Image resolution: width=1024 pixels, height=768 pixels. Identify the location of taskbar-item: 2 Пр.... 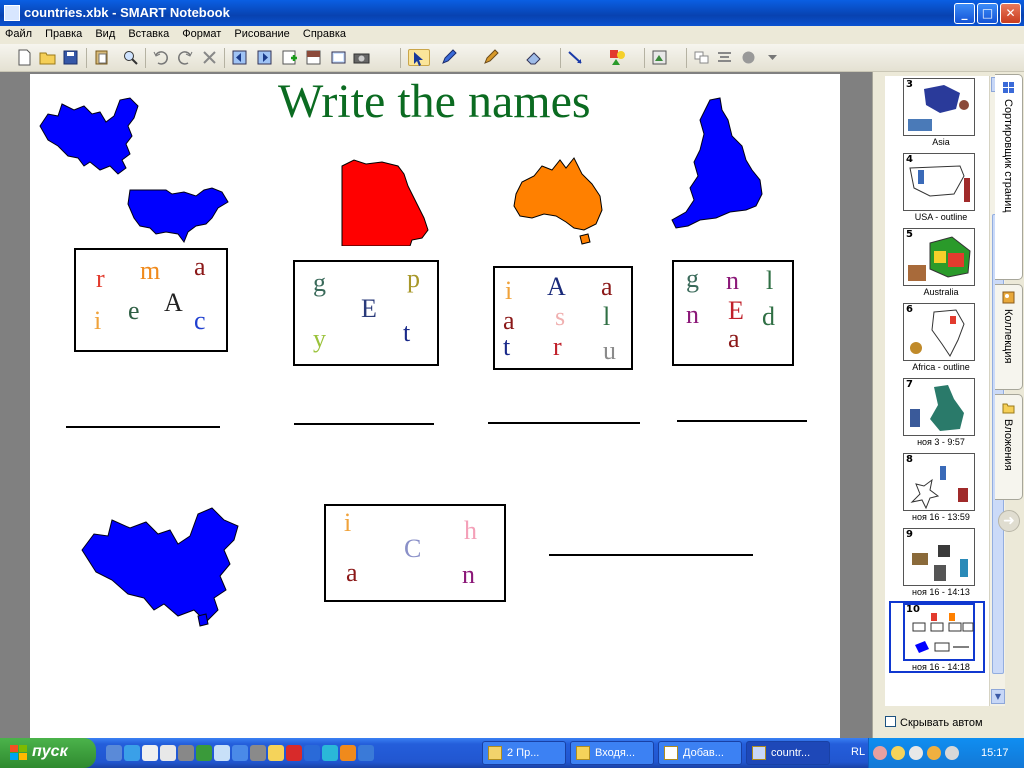
(524, 753).